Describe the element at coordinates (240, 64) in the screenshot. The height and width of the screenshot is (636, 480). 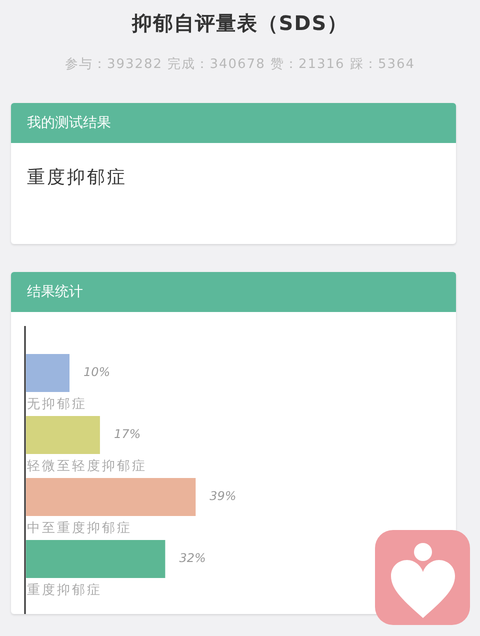
I see `stats-text: 参与：393282 完成：340678 赞：21316 踩：5364` at that location.